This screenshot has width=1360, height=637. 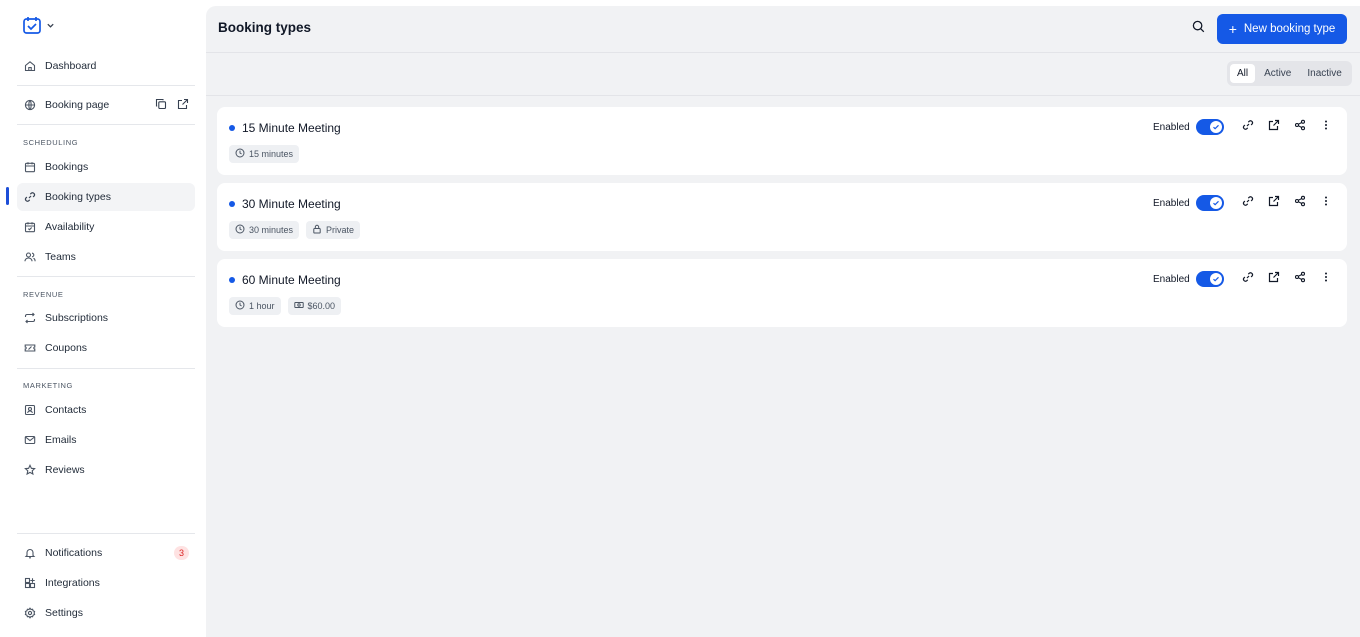 I want to click on page-title: Booking types, so click(x=265, y=27).